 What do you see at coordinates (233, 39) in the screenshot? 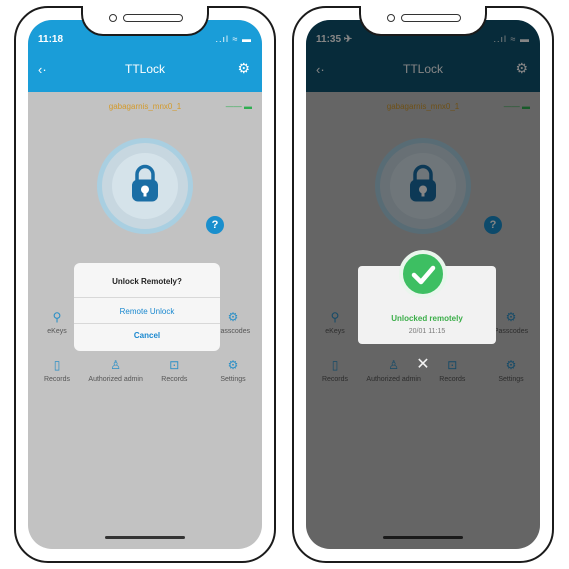
I see `status-icons: ..ıl ≈ ▬` at bounding box center [233, 39].